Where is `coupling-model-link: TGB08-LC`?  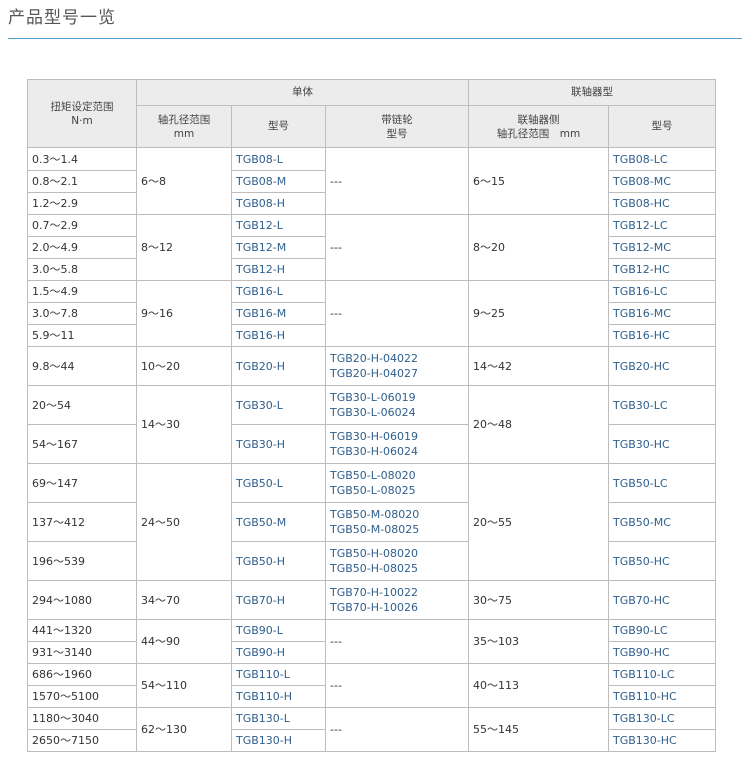
coupling-model-link: TGB08-LC is located at coordinates (662, 159).